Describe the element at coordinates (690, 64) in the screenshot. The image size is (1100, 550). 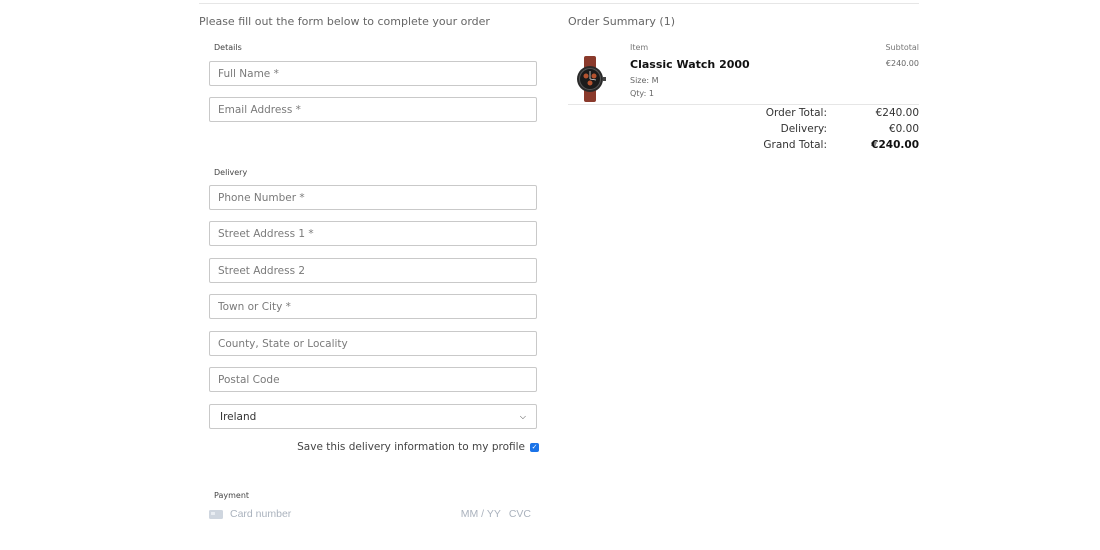
I see `product-name: Classic Watch 2000` at that location.